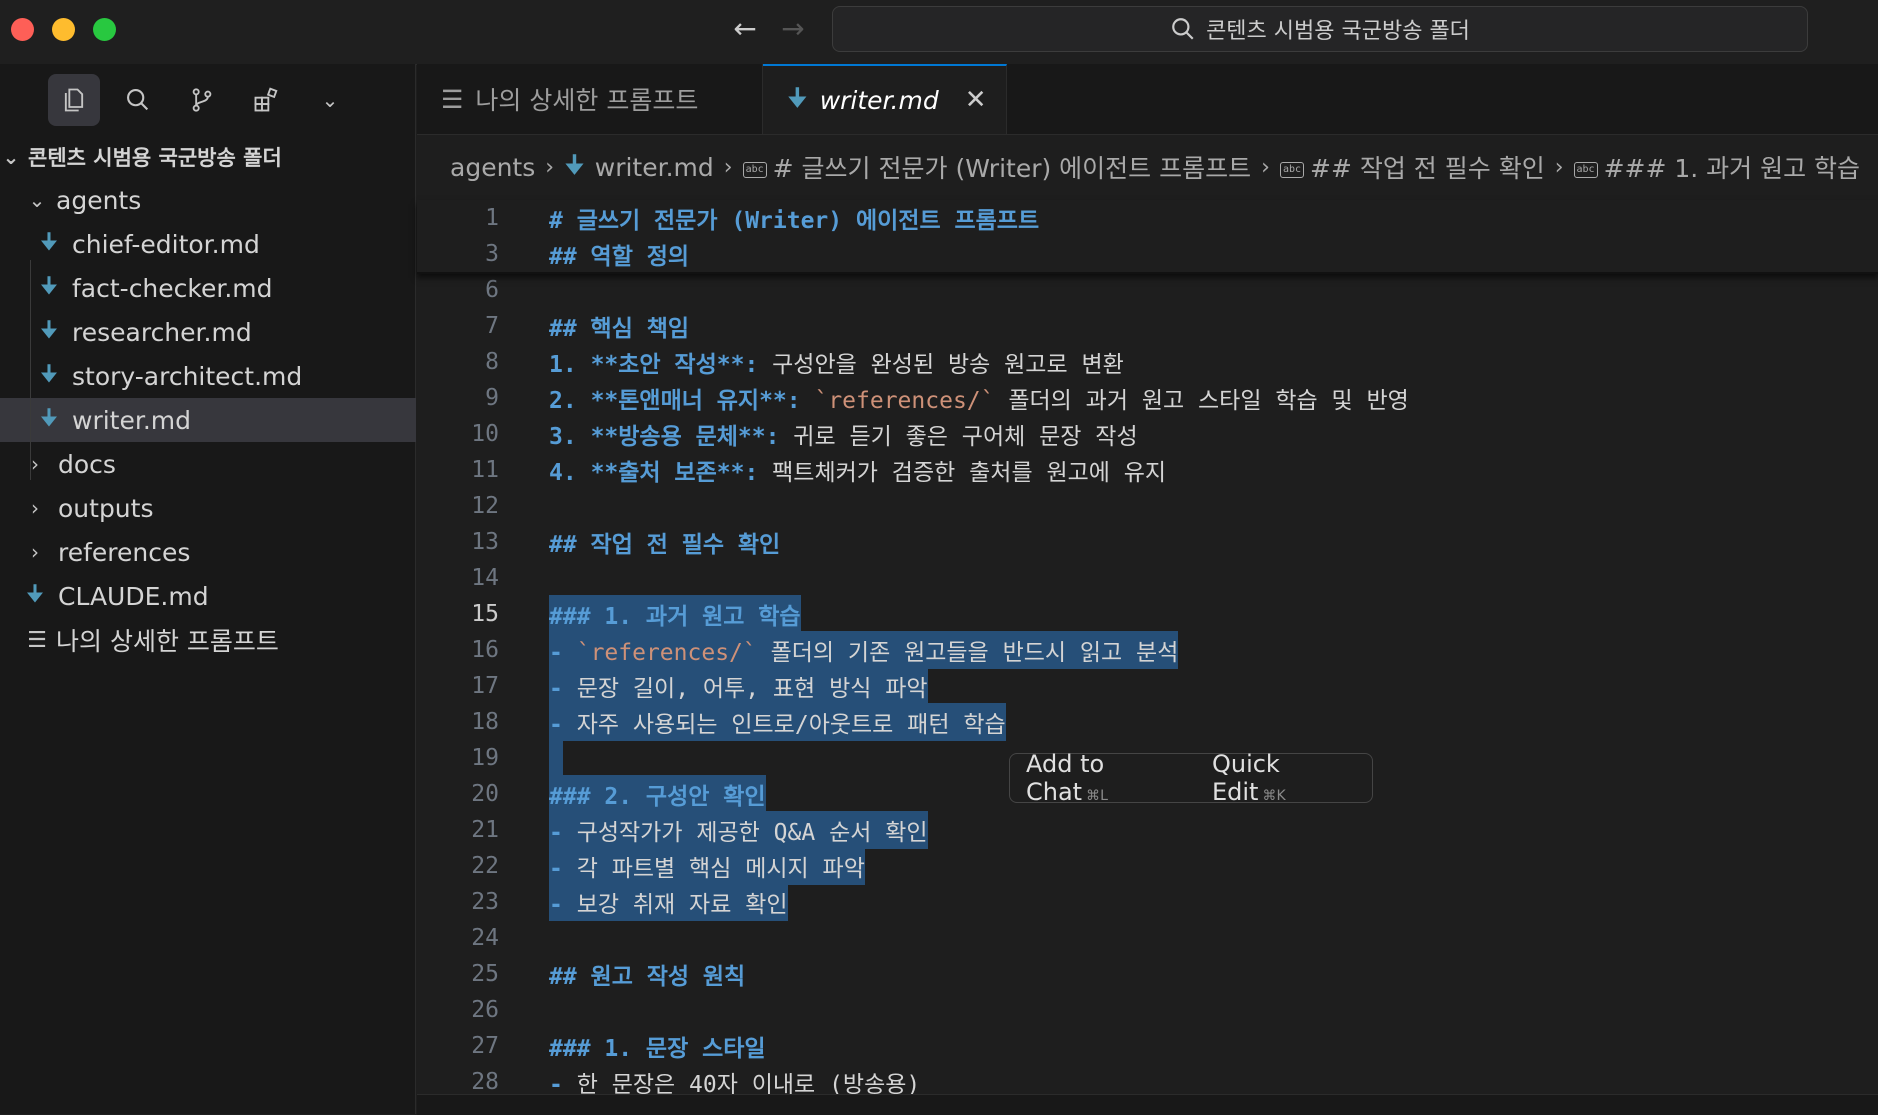 Image resolution: width=1878 pixels, height=1115 pixels. I want to click on more-views-button: ⌄, so click(330, 100).